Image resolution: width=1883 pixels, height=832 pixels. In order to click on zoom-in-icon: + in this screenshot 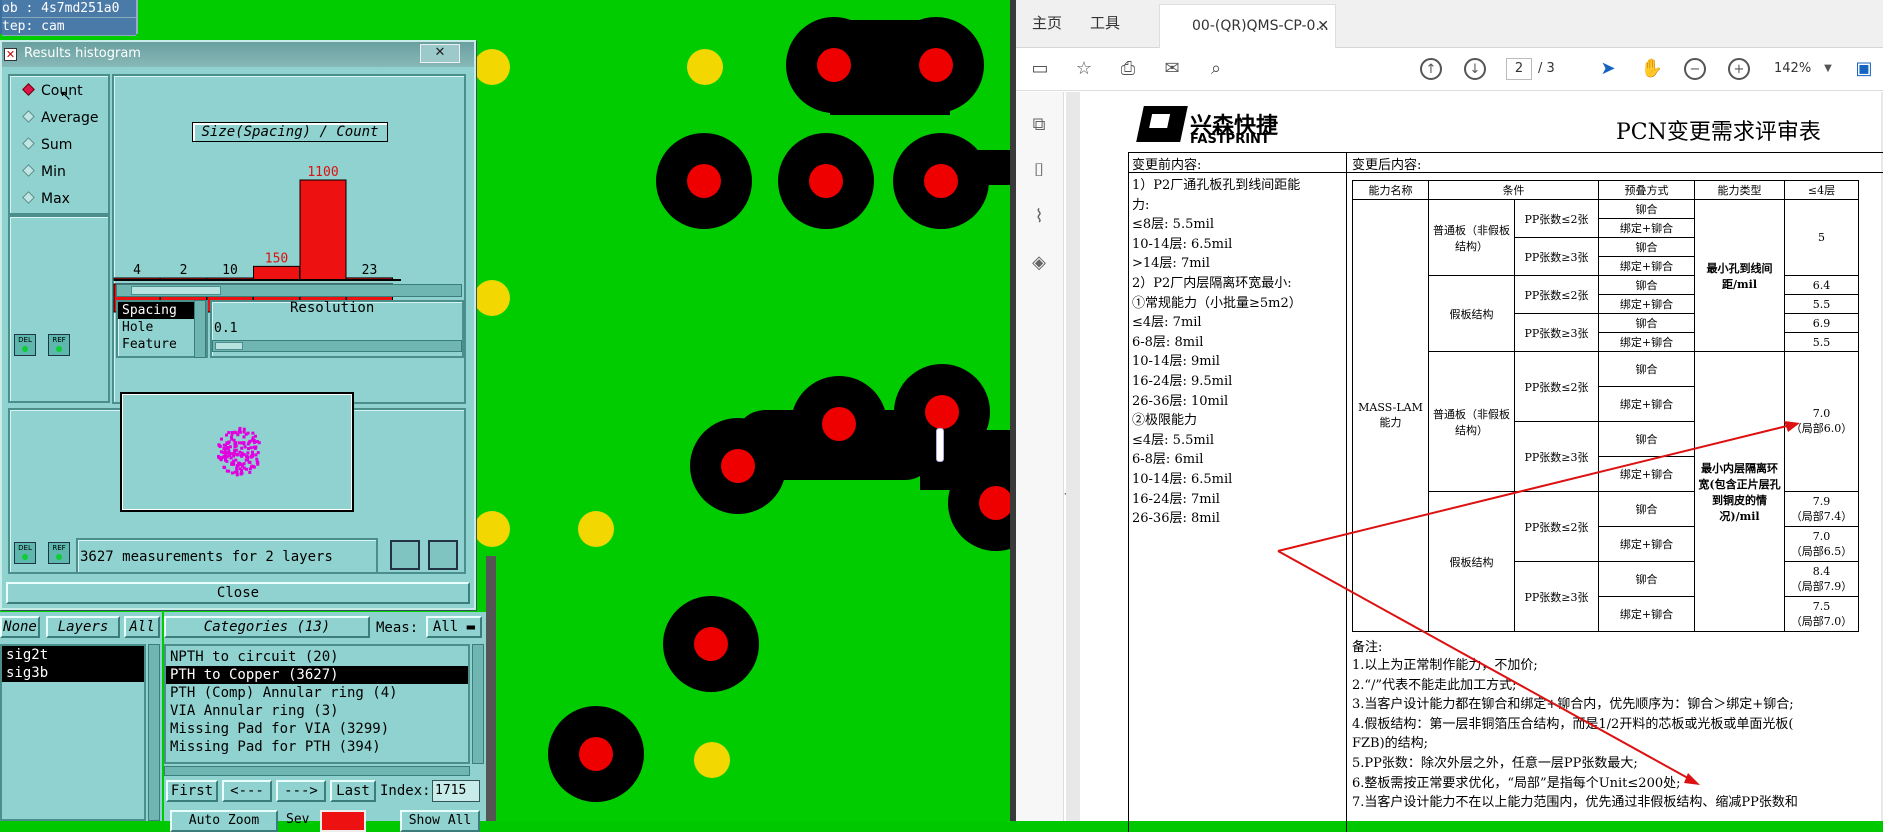, I will do `click(1739, 69)`.